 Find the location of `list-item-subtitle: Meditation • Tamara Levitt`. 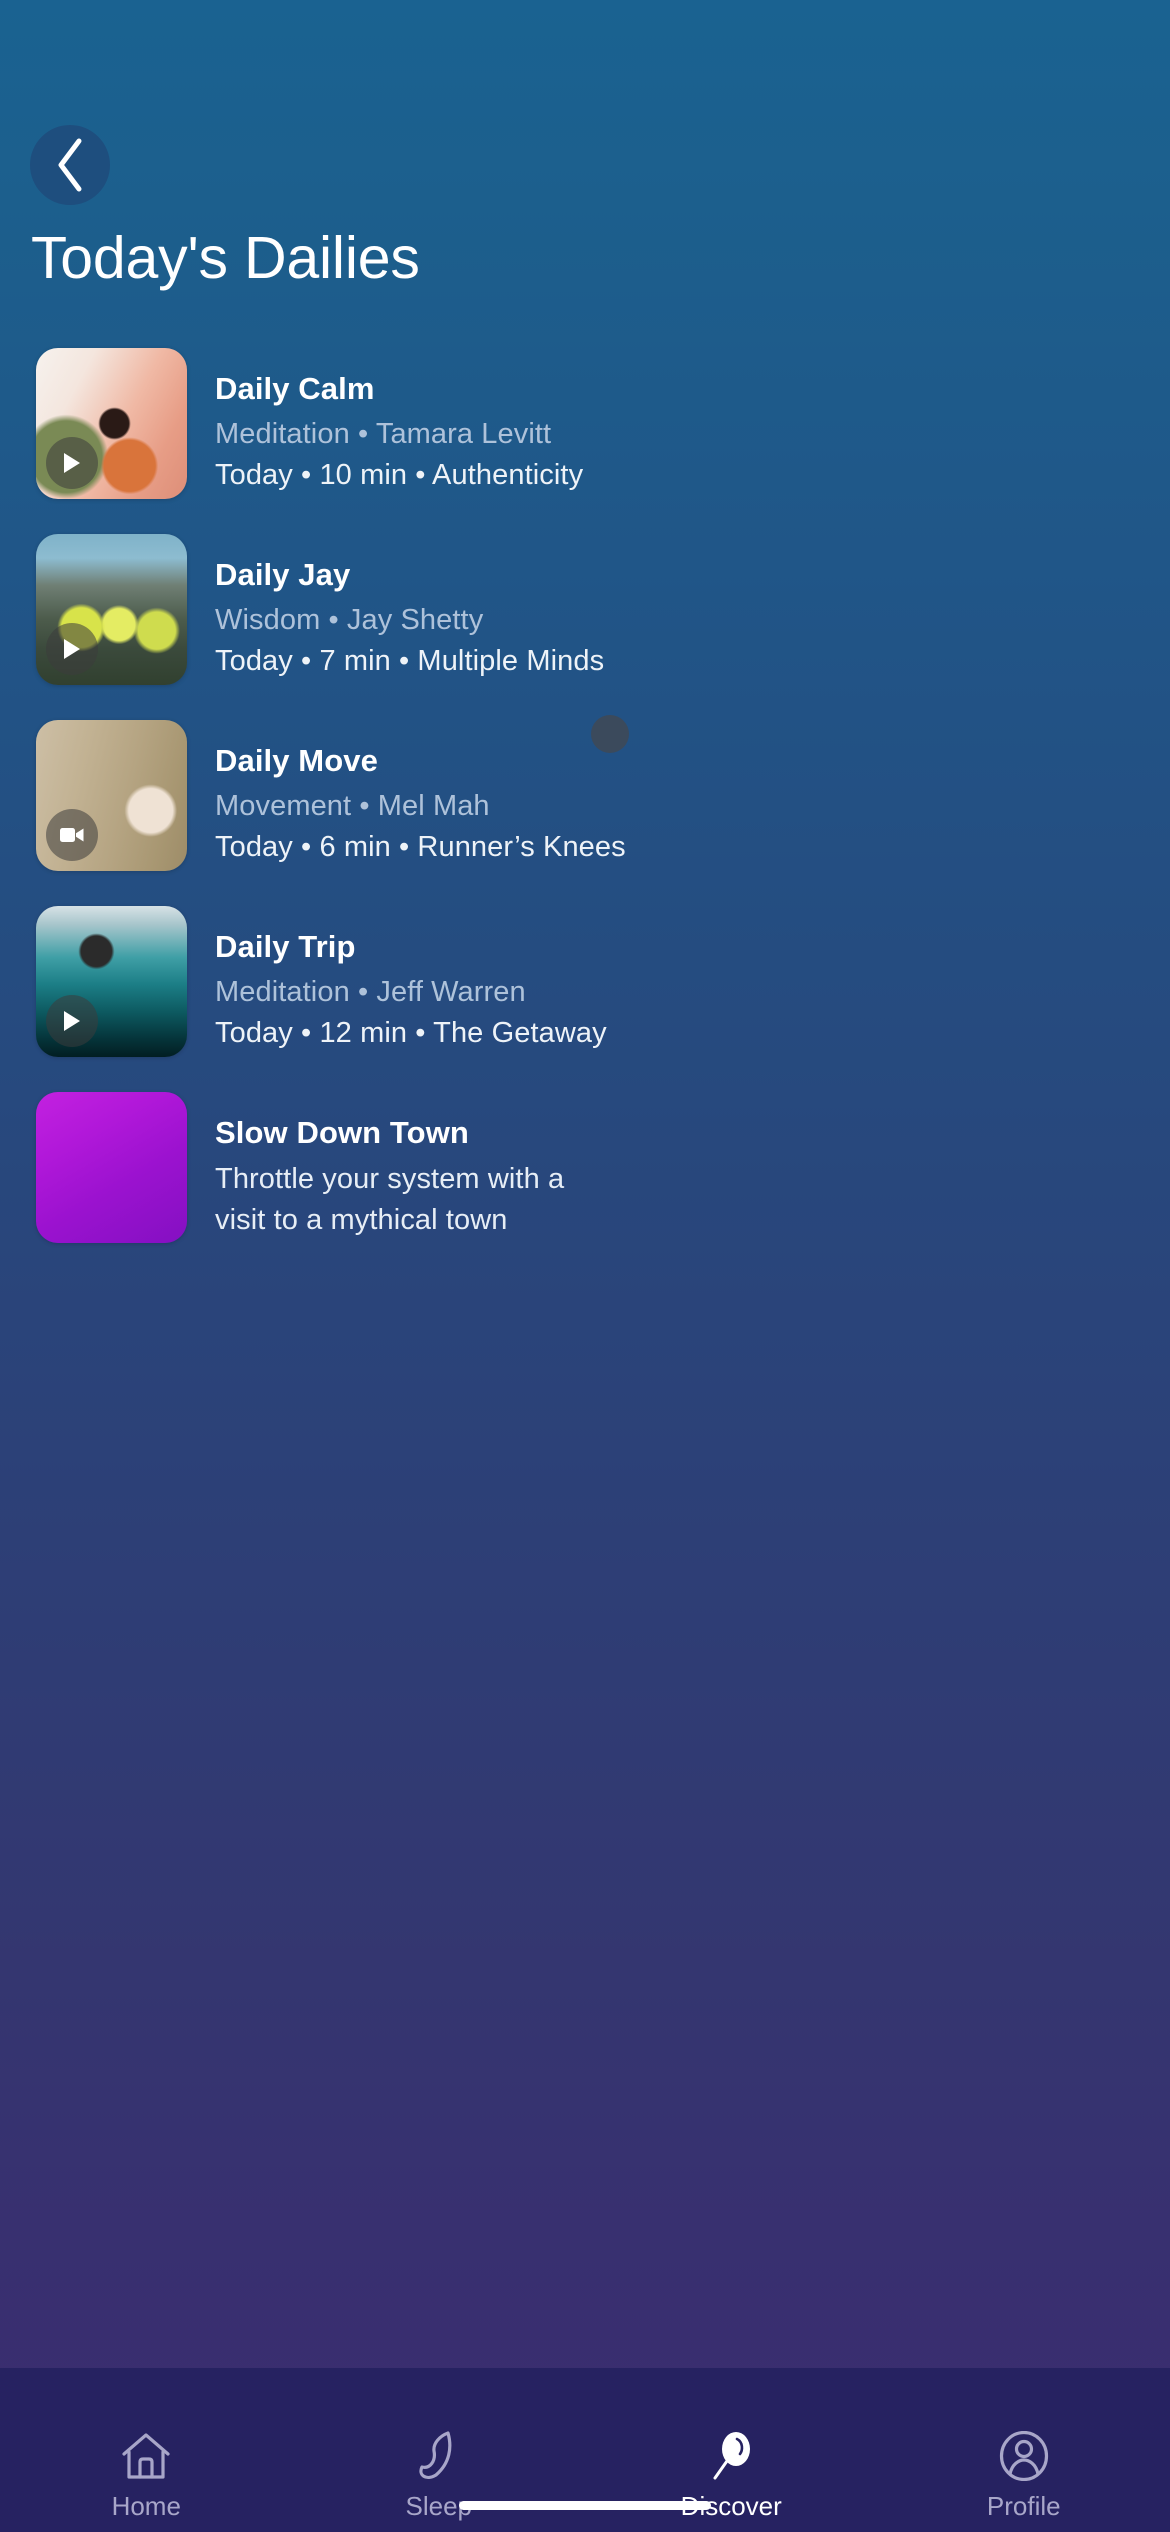

list-item-subtitle: Meditation • Tamara Levitt is located at coordinates (383, 434).